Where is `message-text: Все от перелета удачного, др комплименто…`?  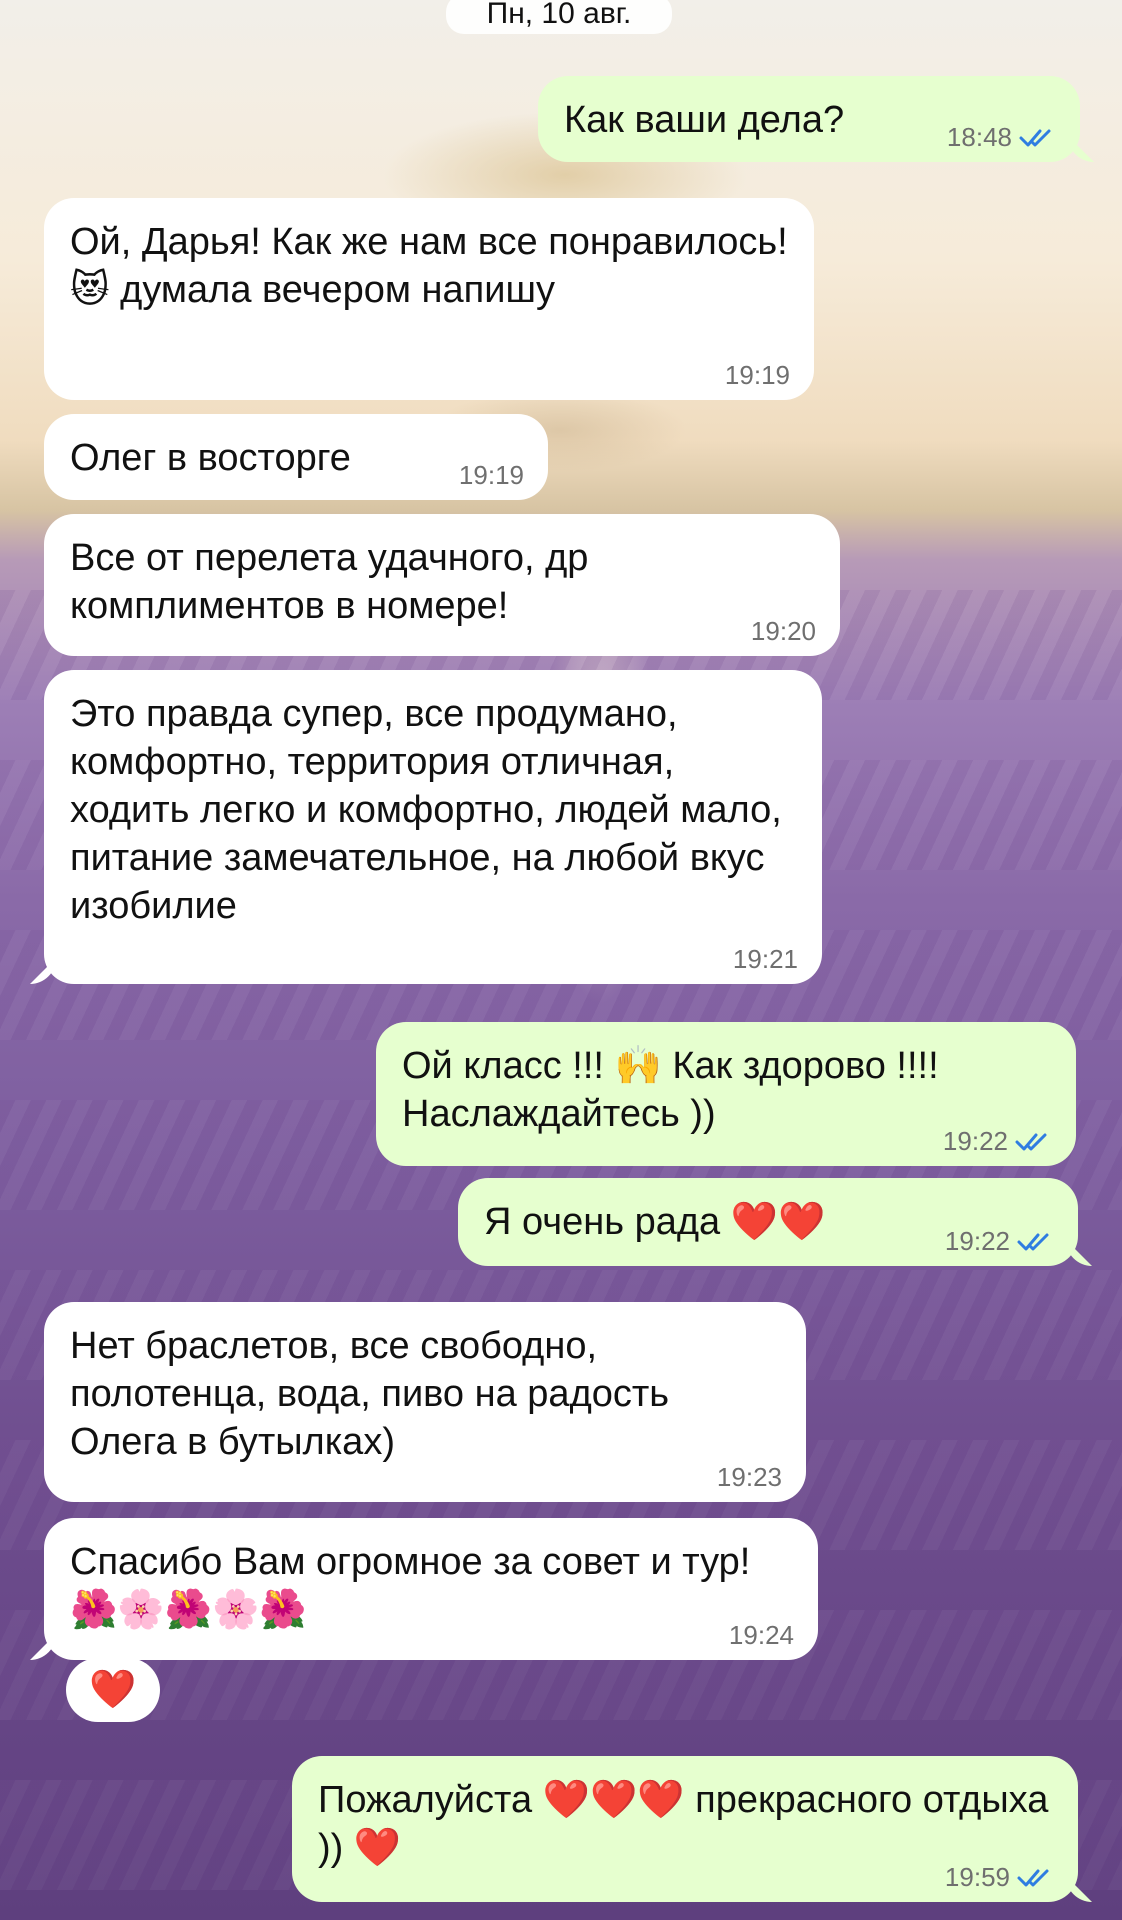 message-text: Все от перелета удачного, др комплименто… is located at coordinates (329, 582).